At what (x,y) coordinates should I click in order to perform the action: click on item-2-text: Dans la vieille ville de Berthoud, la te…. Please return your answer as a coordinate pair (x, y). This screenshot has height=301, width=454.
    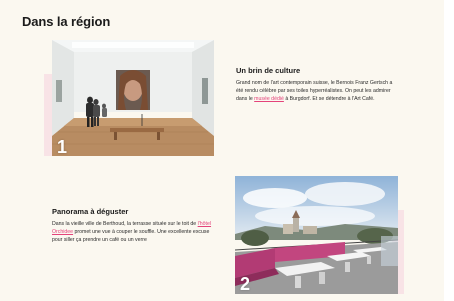
    Looking at the image, I should click on (133, 232).